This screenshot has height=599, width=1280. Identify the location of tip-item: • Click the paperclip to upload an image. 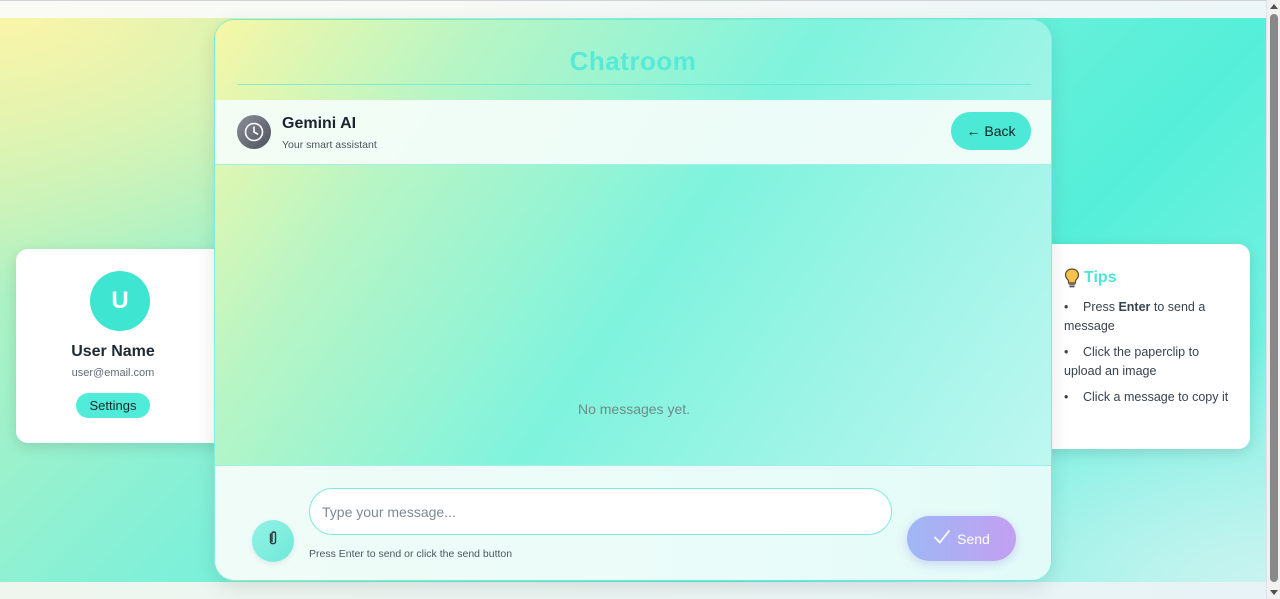
(1132, 361).